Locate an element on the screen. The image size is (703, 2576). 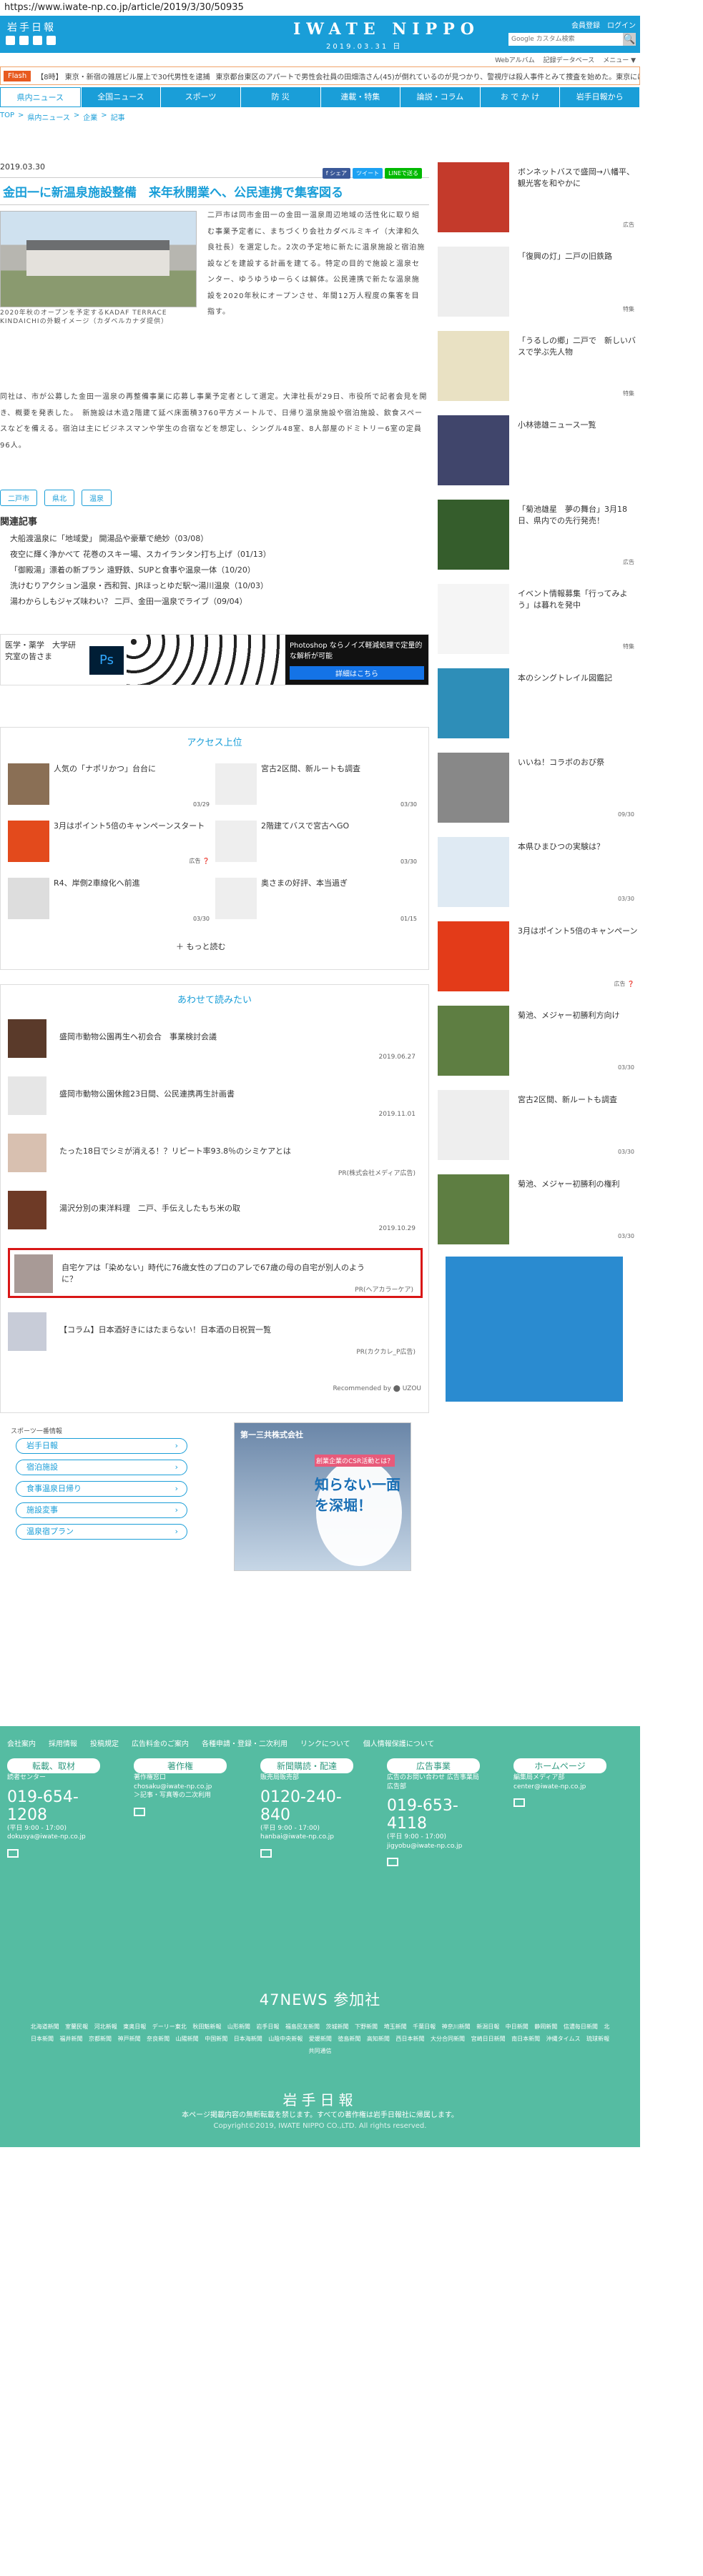
more-button: ＋ もっと読む is located at coordinates (201, 947).